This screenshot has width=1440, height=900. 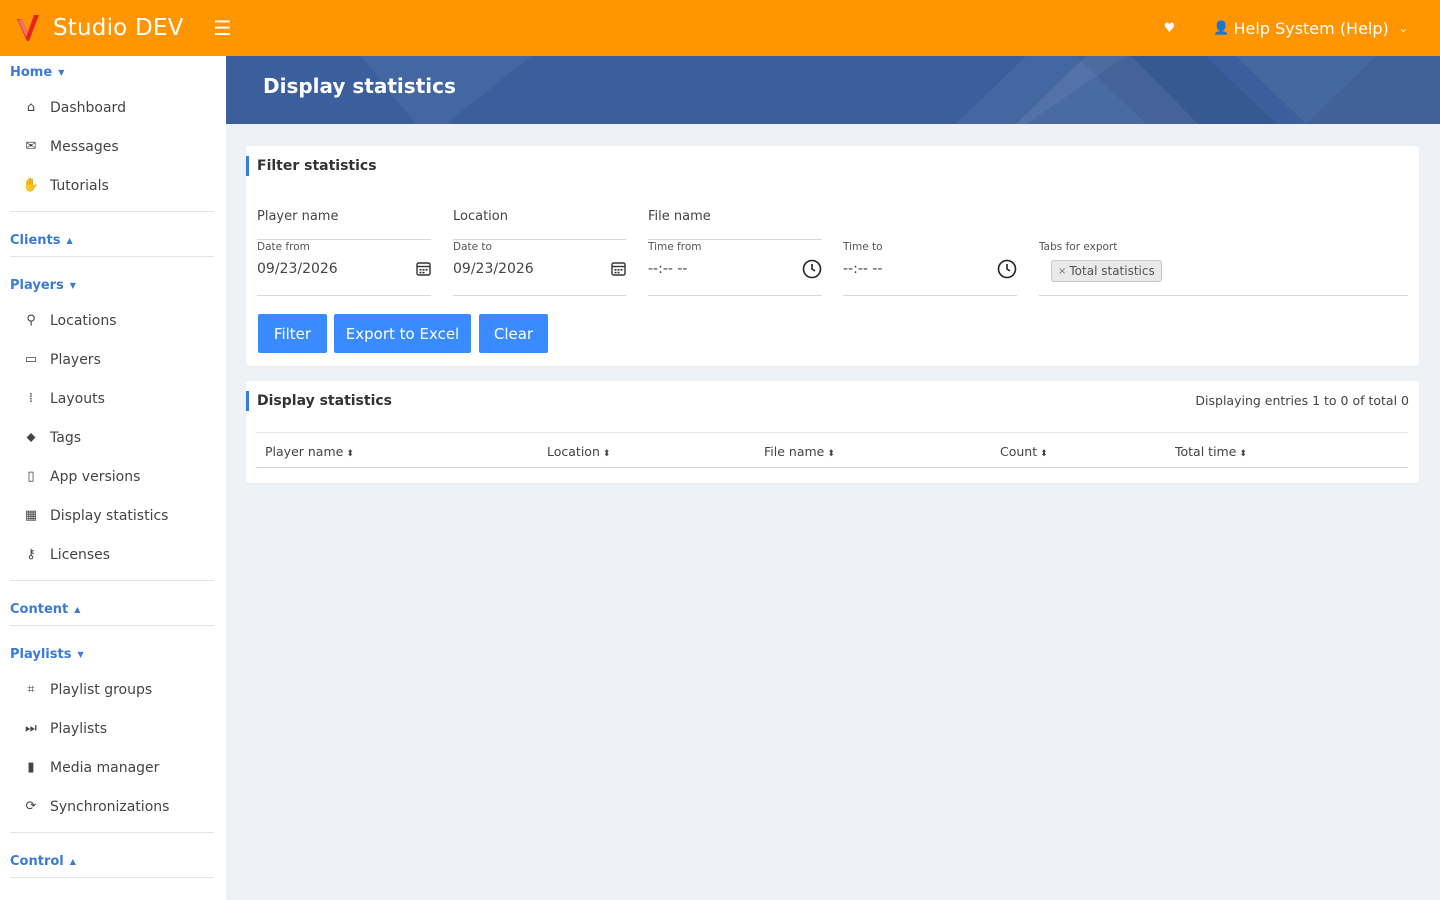 What do you see at coordinates (247, 401) in the screenshot?
I see `accent-bar` at bounding box center [247, 401].